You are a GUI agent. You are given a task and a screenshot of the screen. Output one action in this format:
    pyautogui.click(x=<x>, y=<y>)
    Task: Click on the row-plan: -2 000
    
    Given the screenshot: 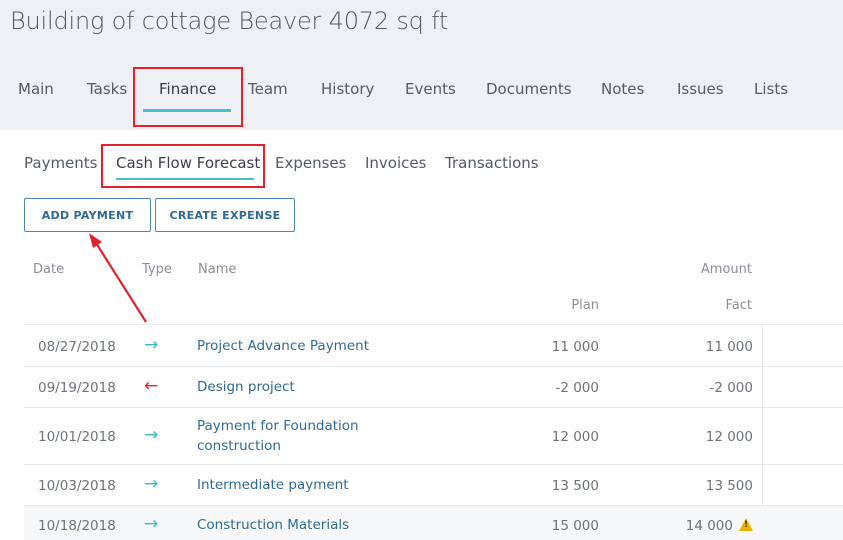 What is the action you would take?
    pyautogui.click(x=577, y=388)
    